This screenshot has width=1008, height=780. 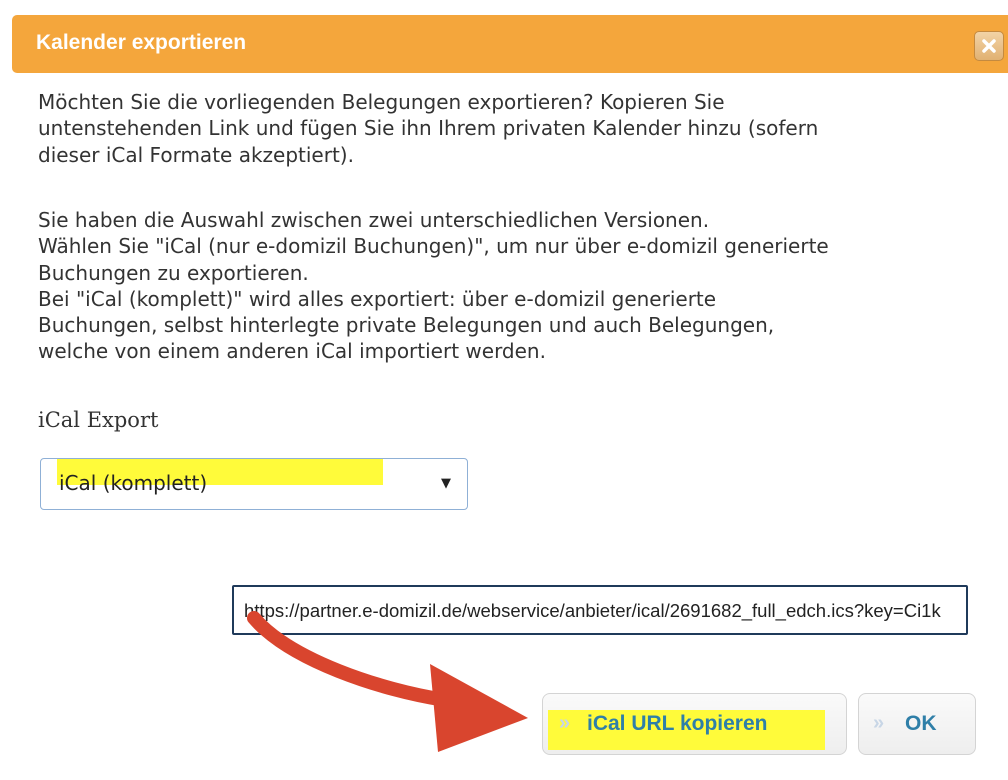 I want to click on ok-button: » OK, so click(x=917, y=724).